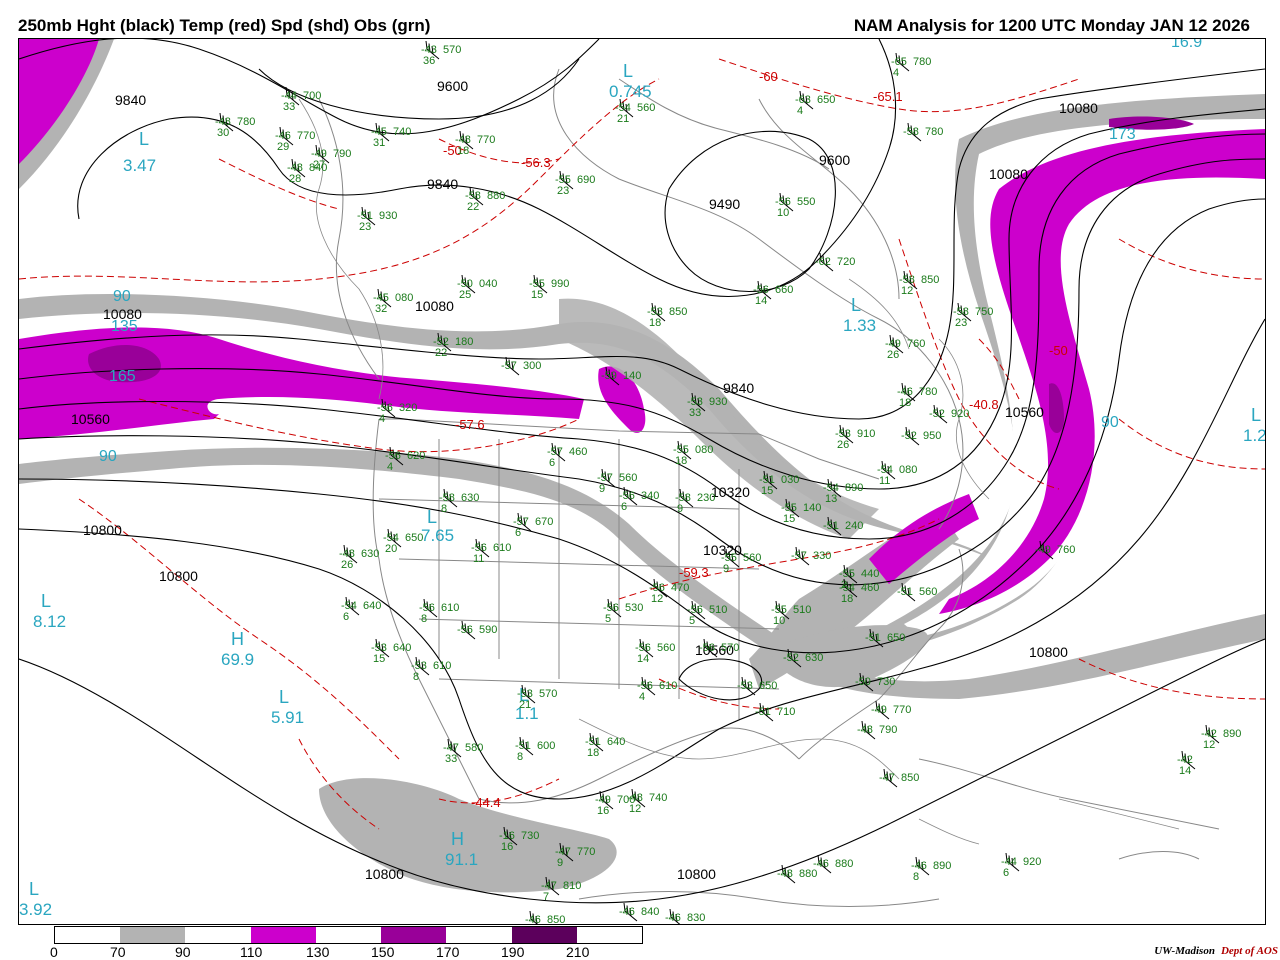  Describe the element at coordinates (961, 323) in the screenshot. I see `obs-dewpoint-depression: 23` at that location.